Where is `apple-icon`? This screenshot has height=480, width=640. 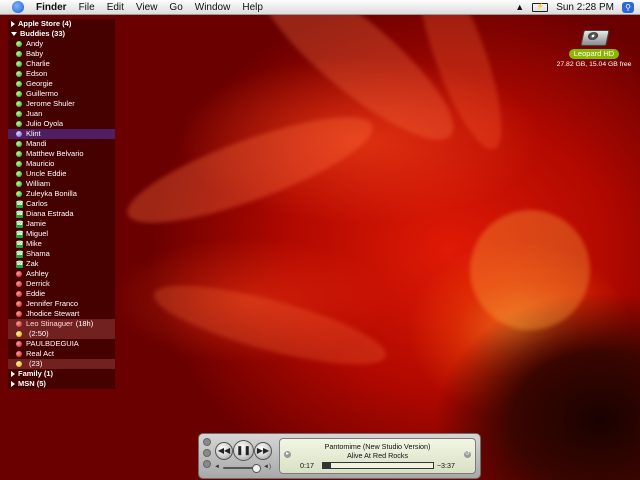 apple-icon is located at coordinates (18, 7).